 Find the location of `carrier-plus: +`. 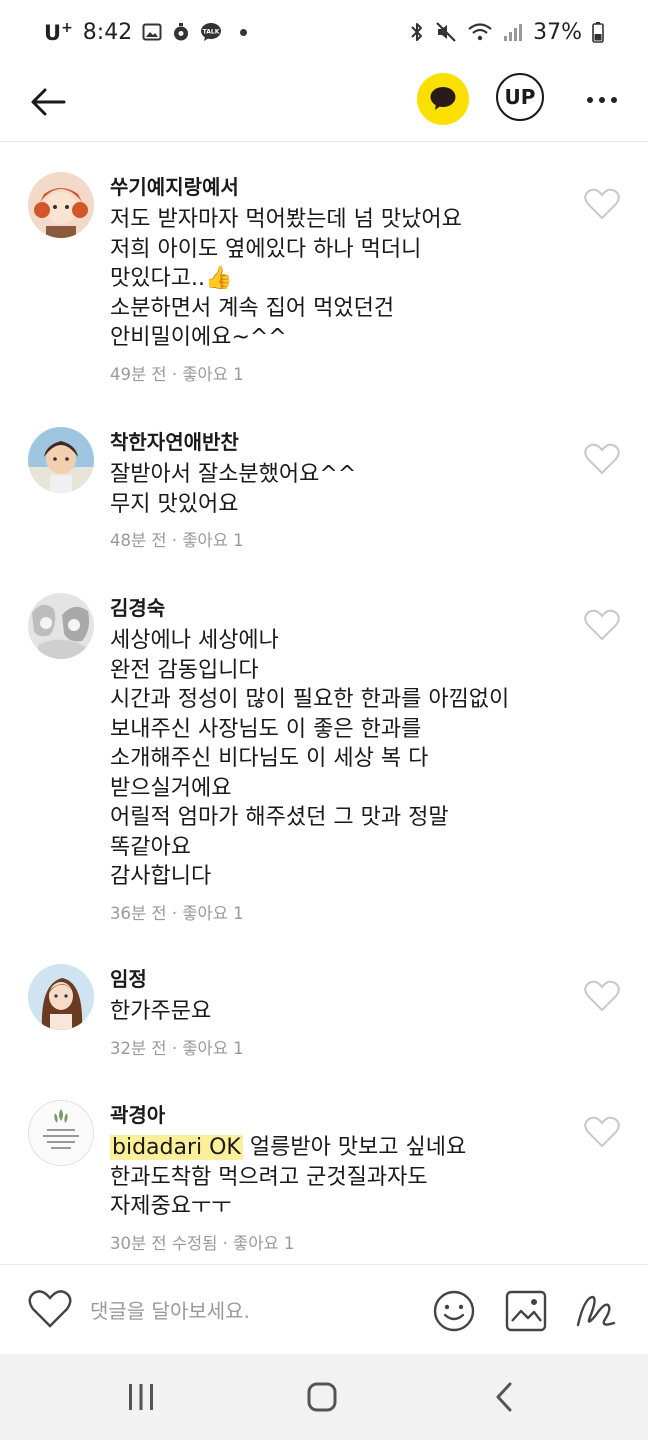

carrier-plus: + is located at coordinates (67, 27).